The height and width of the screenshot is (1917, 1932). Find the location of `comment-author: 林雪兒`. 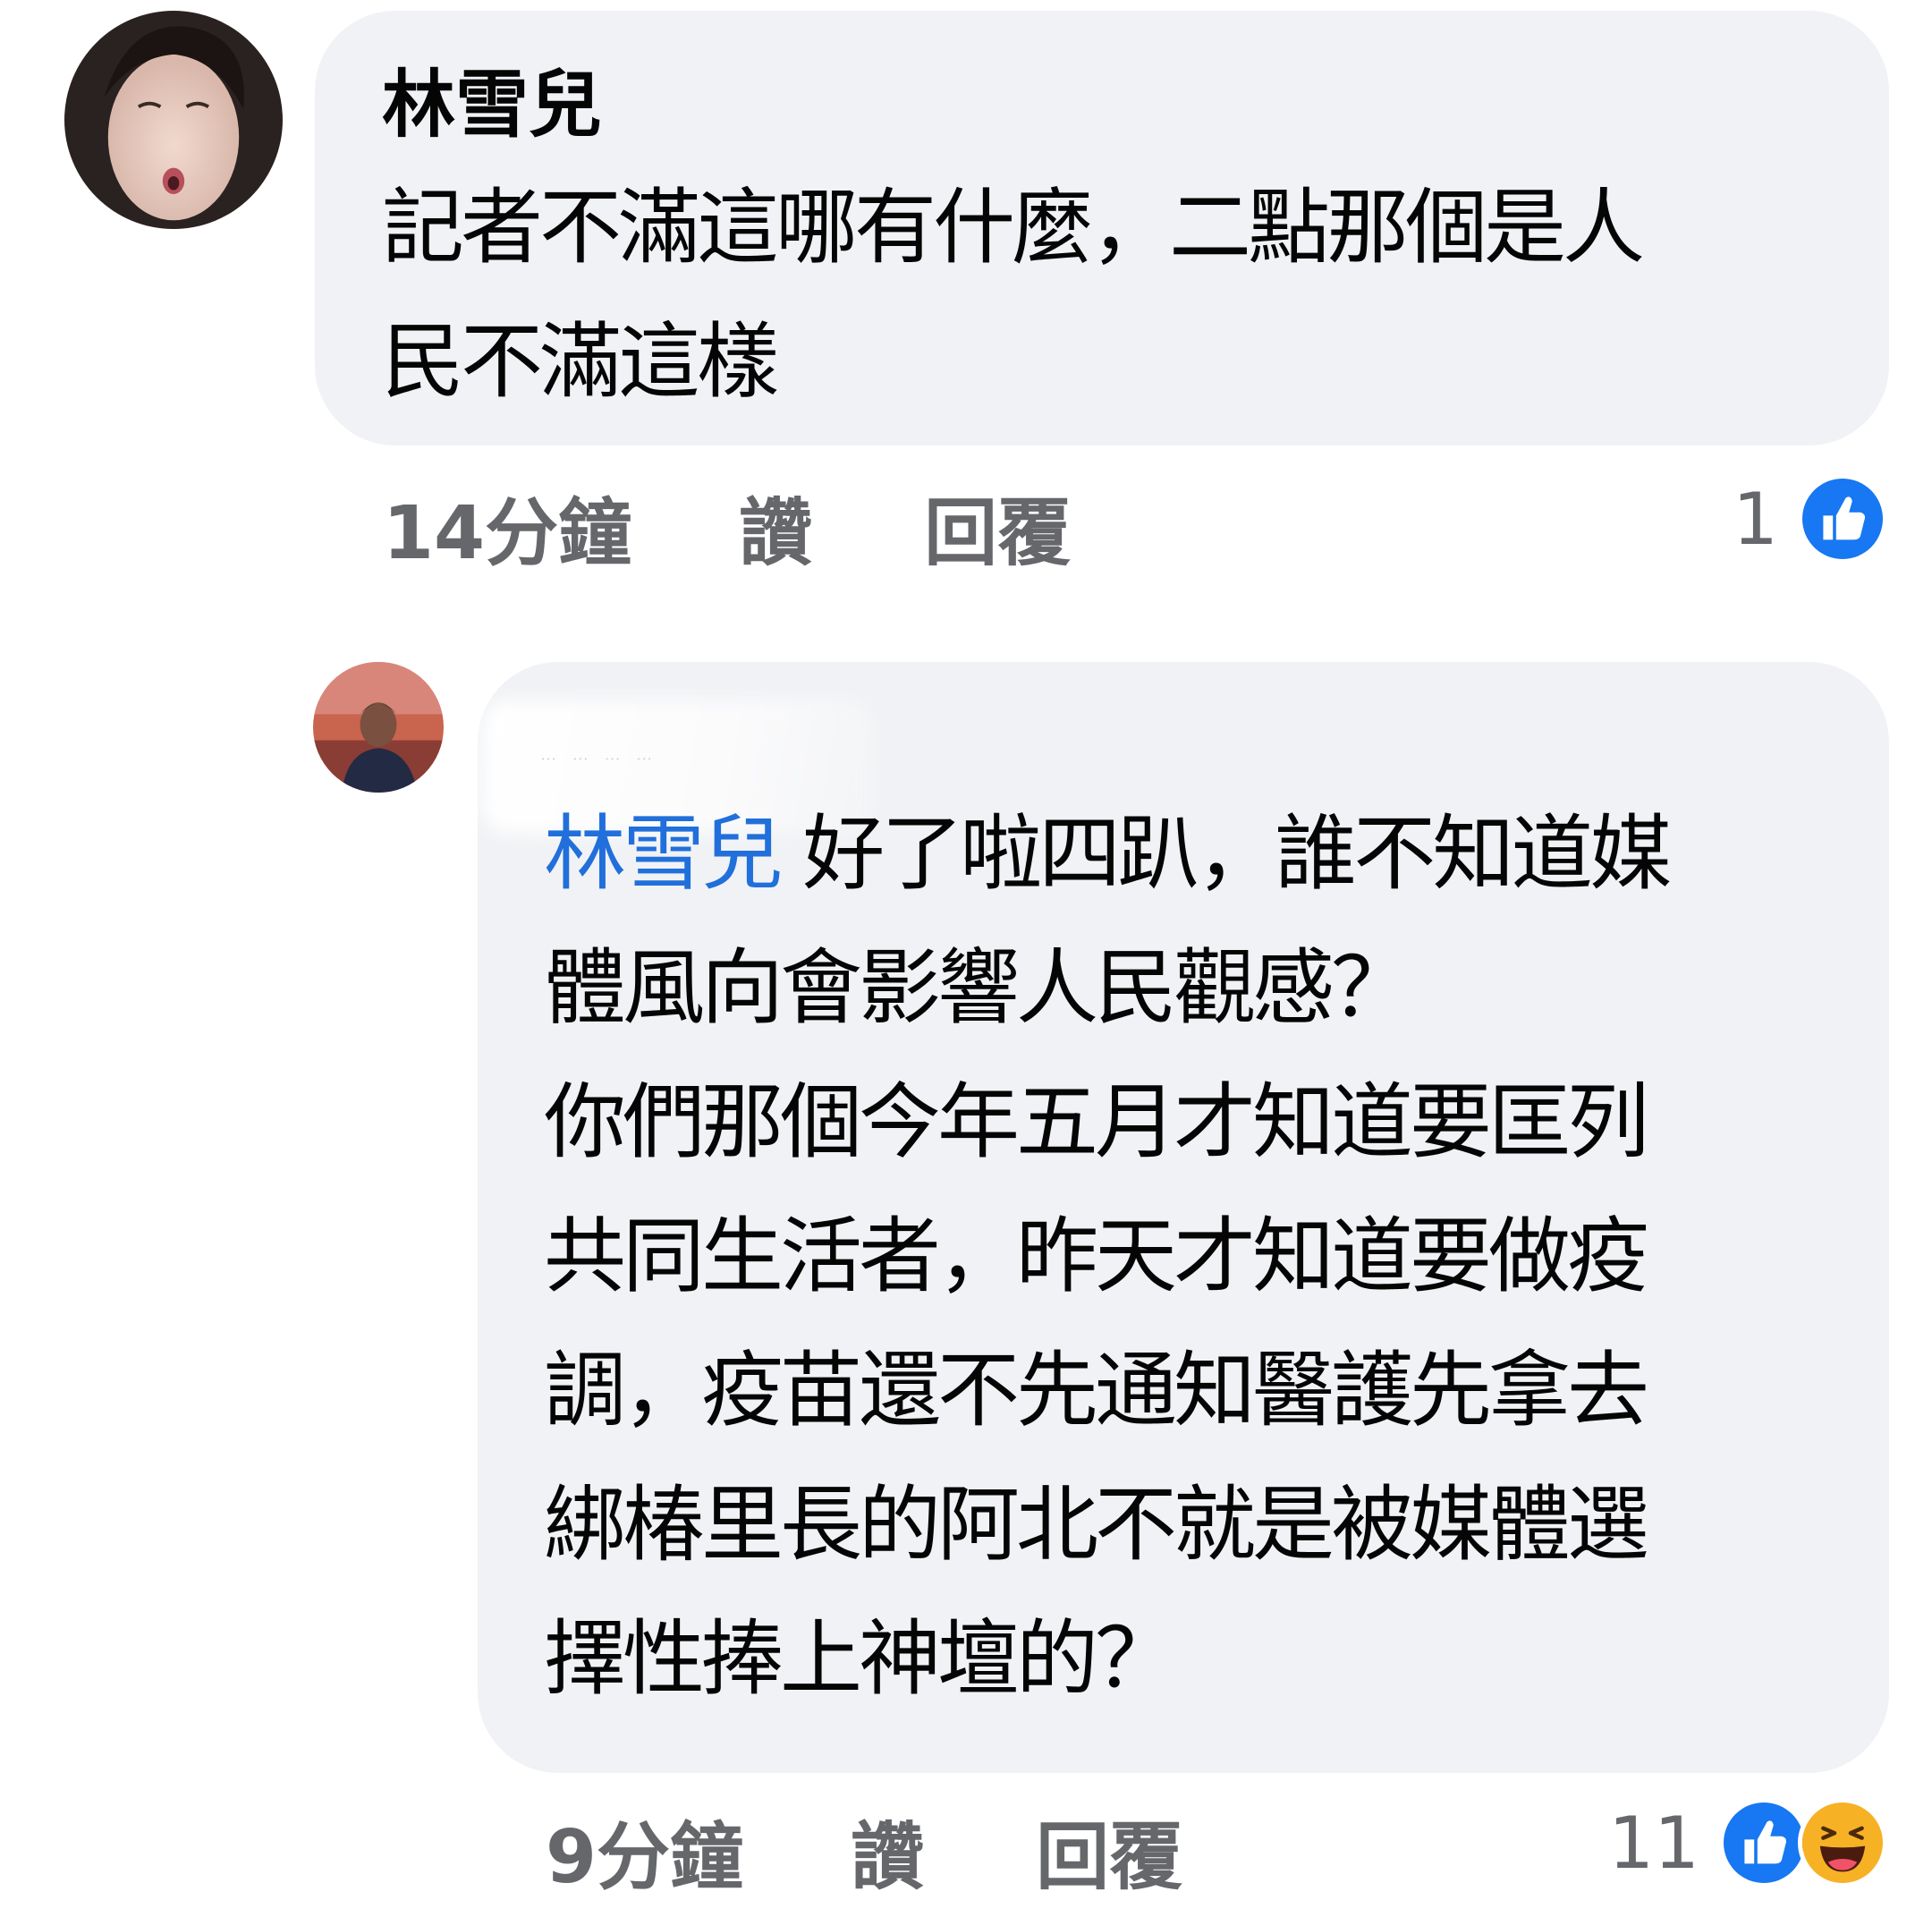

comment-author: 林雪兒 is located at coordinates (1108, 106).